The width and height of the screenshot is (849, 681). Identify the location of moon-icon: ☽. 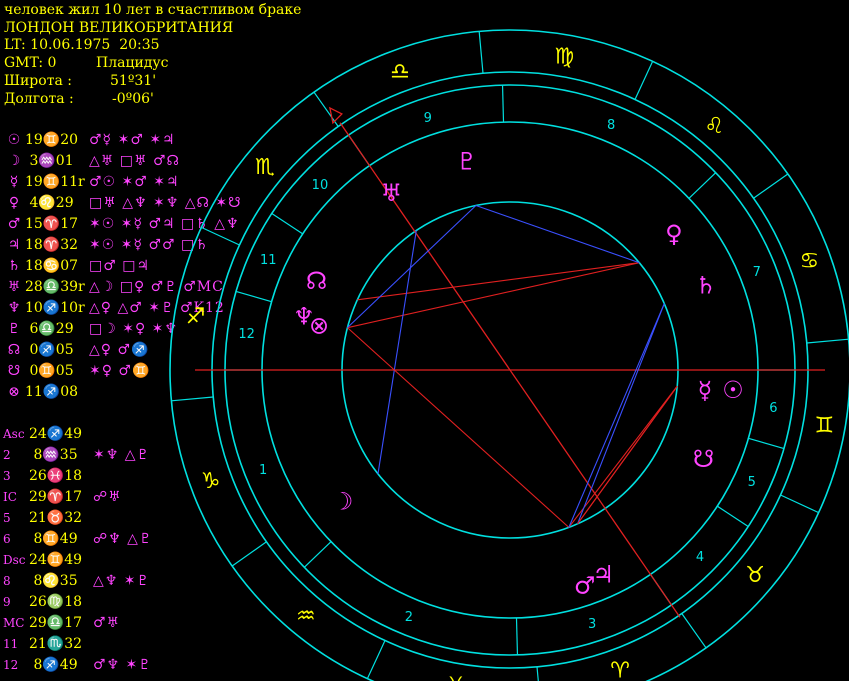
(343, 502).